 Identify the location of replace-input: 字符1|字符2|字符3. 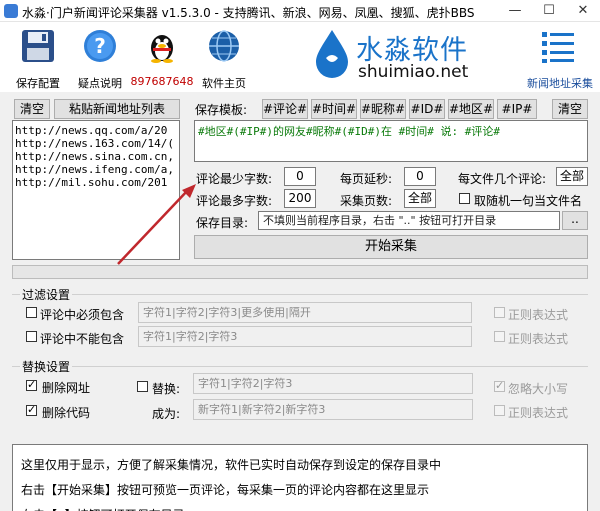
(333, 383).